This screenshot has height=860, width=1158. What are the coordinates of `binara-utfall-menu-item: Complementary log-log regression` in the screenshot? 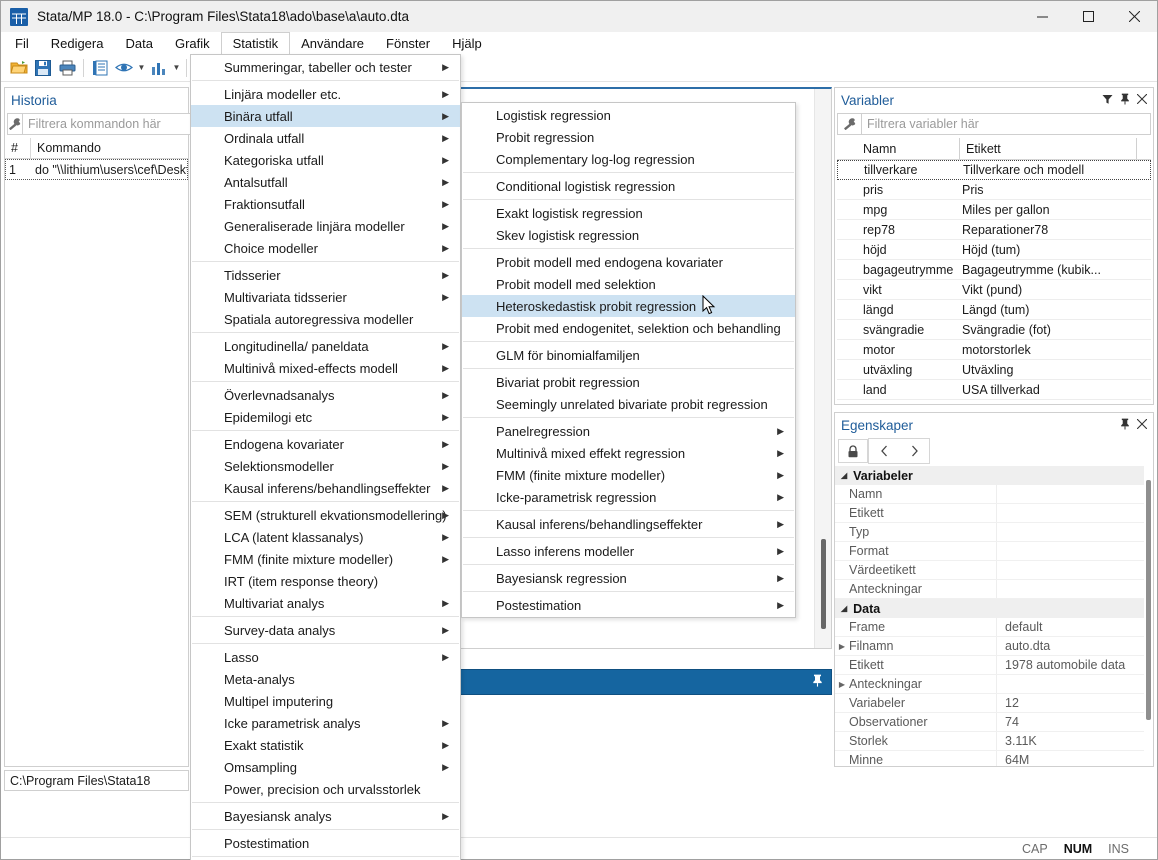 It's located at (628, 159).